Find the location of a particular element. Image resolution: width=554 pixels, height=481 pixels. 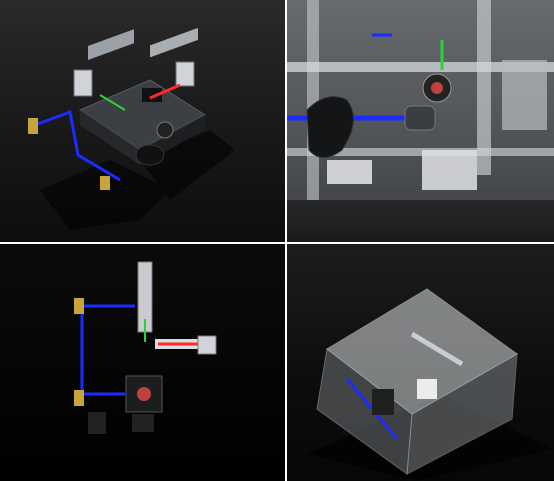

brass-mount-top is located at coordinates (79, 306).